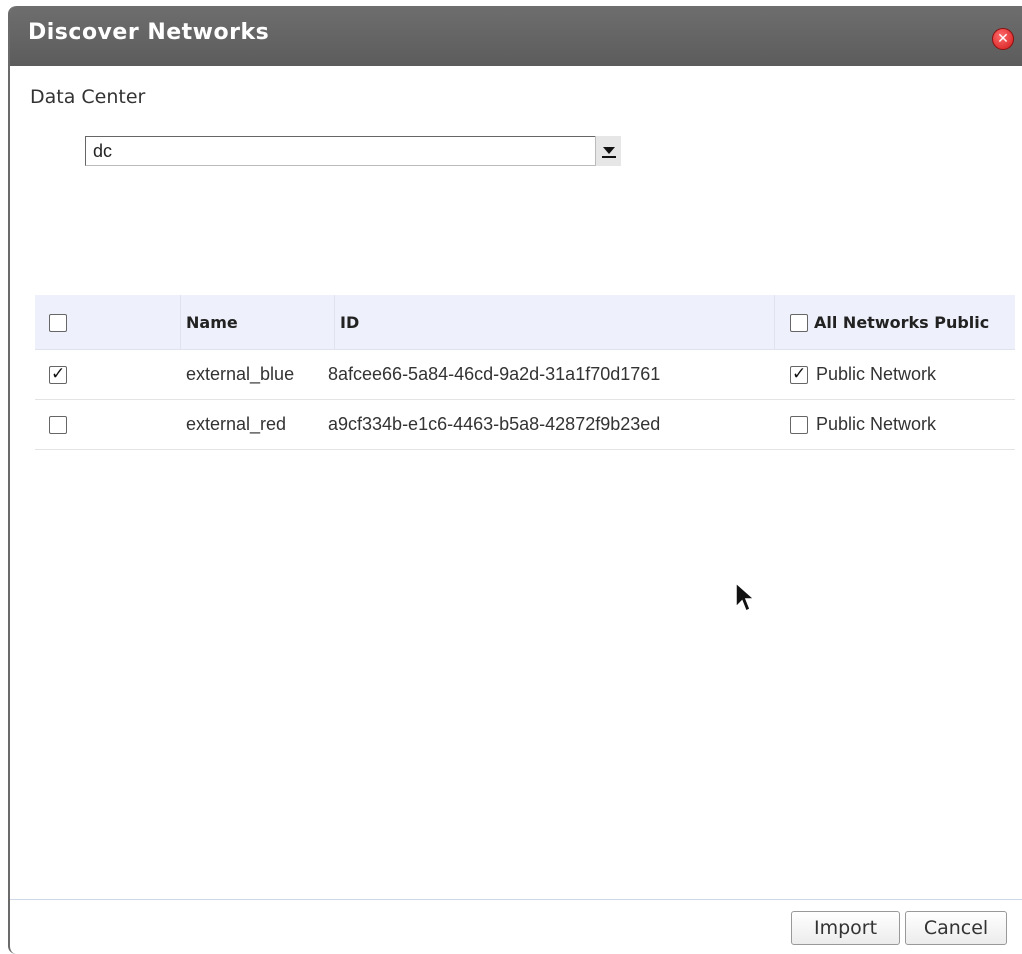 The width and height of the screenshot is (1022, 954). Describe the element at coordinates (58, 323) in the screenshot. I see `select-all-checkbox` at that location.